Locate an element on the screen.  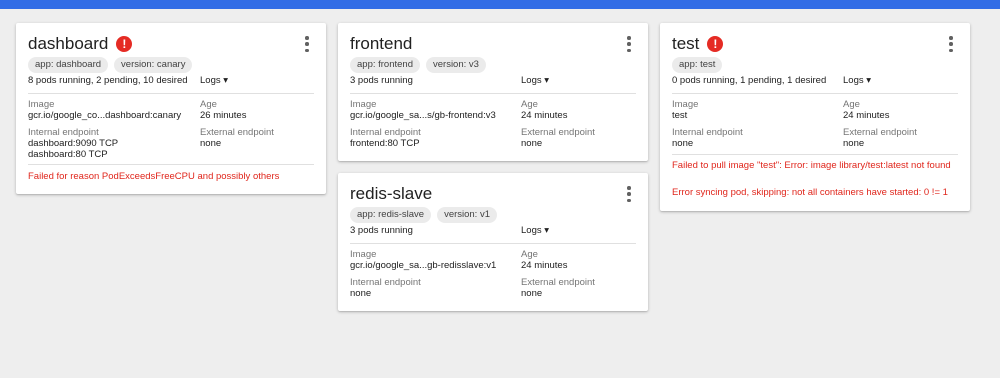
card-title: frontend is located at coordinates (381, 44).